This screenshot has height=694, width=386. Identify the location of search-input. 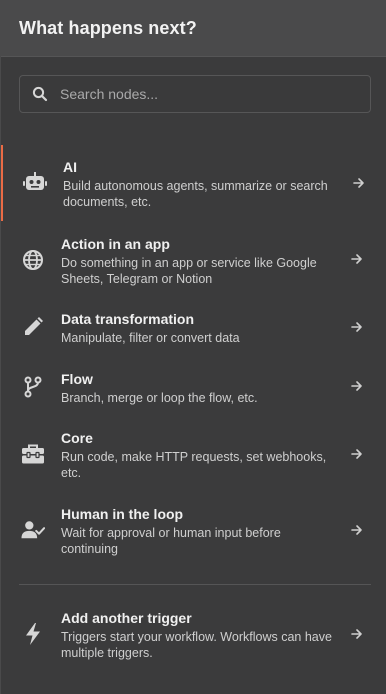
(215, 94).